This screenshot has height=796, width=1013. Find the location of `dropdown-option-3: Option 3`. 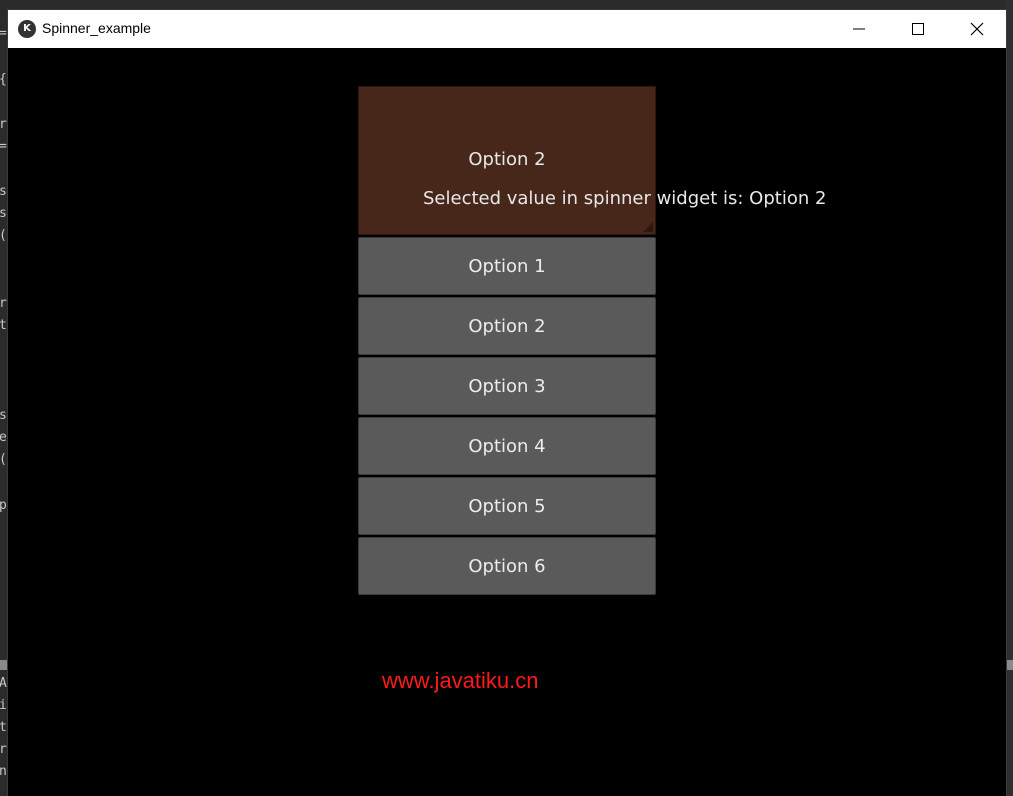

dropdown-option-3: Option 3 is located at coordinates (507, 386).